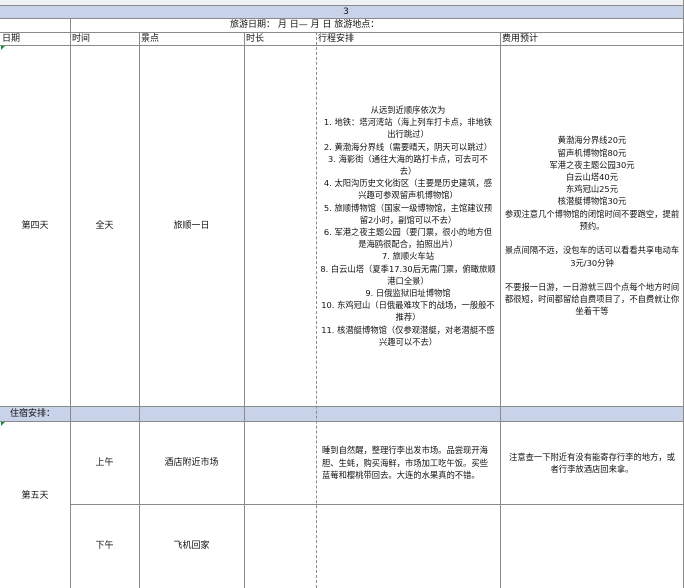  What do you see at coordinates (104, 546) in the screenshot?
I see `day5-afternoon-time: 下午` at bounding box center [104, 546].